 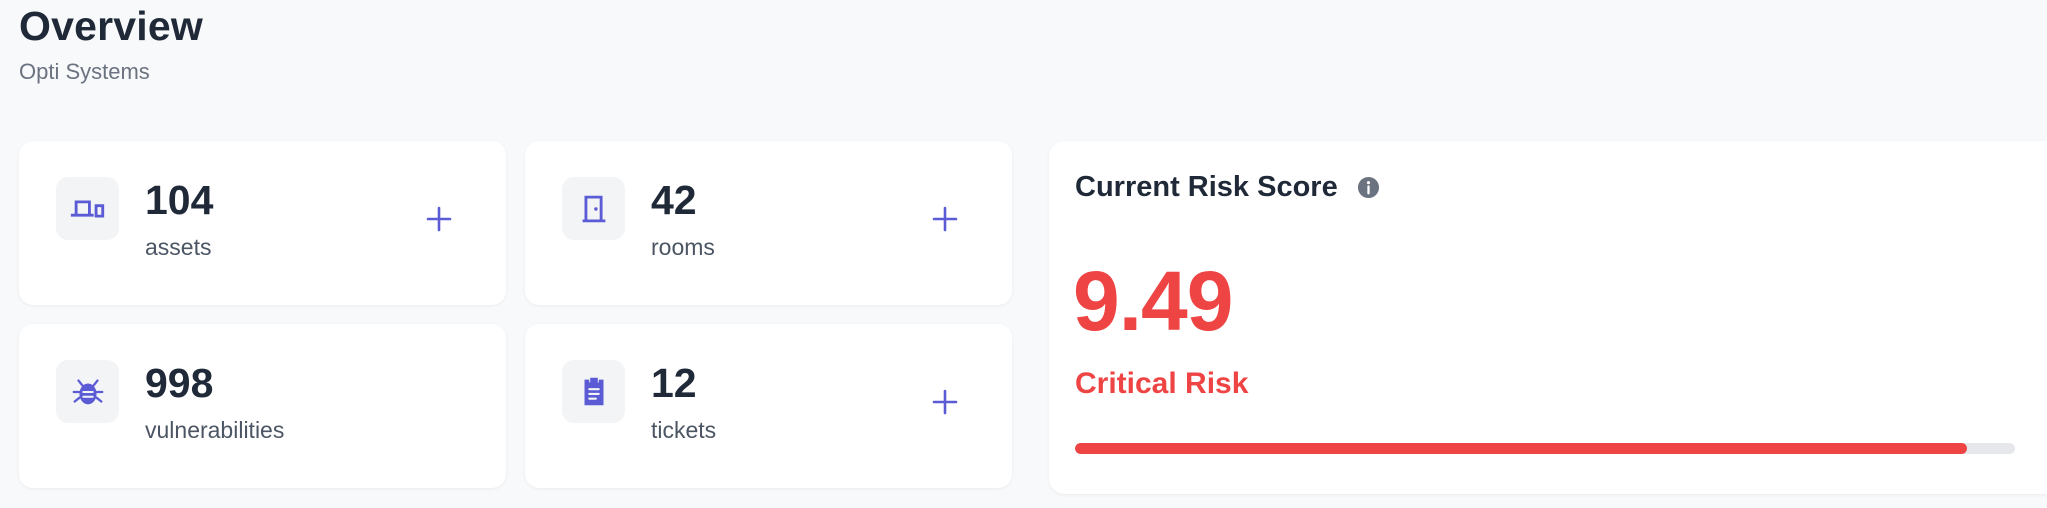 What do you see at coordinates (262, 223) in the screenshot?
I see `assets-card: 104 assets` at bounding box center [262, 223].